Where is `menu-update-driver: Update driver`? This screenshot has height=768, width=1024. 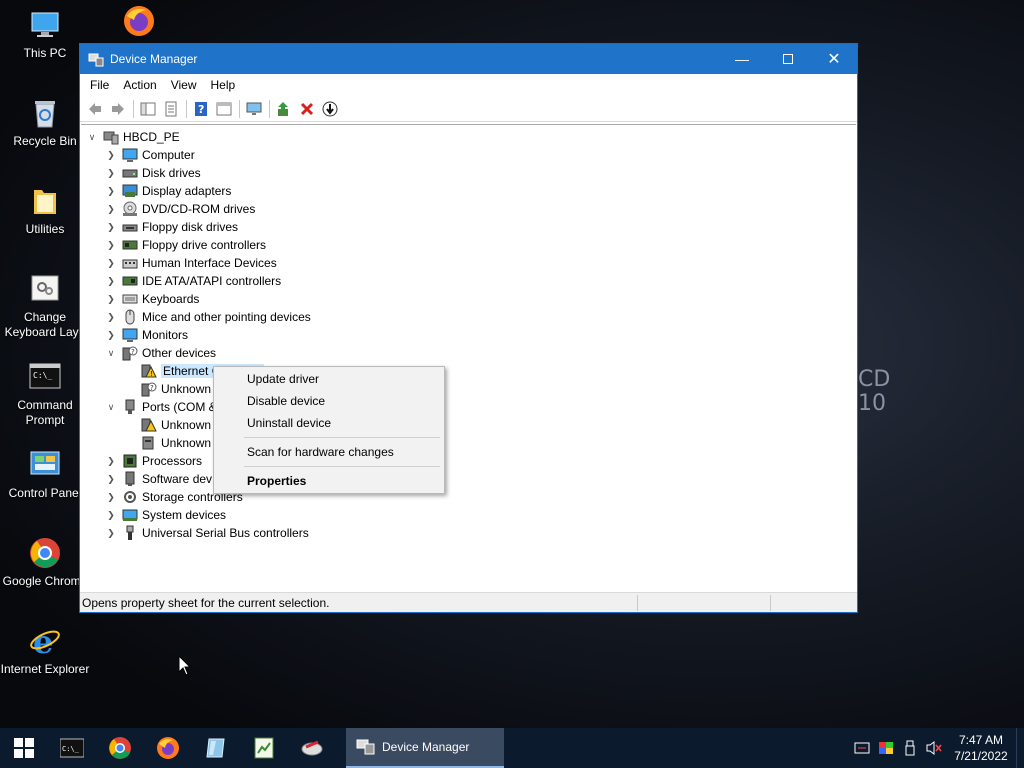
menu-update-driver: Update driver is located at coordinates (329, 379).